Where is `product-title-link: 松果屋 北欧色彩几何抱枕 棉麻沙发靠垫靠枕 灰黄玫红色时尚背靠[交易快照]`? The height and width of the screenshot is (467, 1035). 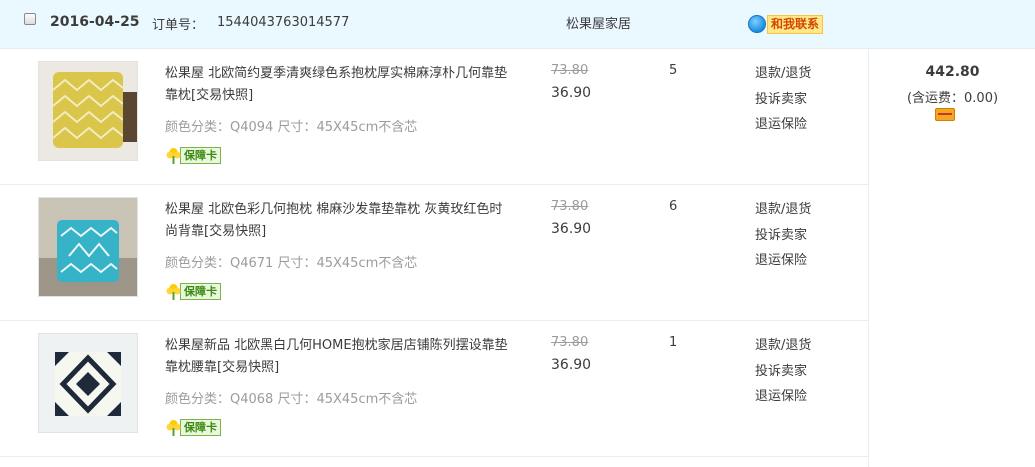
product-title-link: 松果屋 北欧色彩几何抱枕 棉麻沙发靠垫靠枕 灰黄玫红色时尚背靠[交易快照] is located at coordinates (337, 221).